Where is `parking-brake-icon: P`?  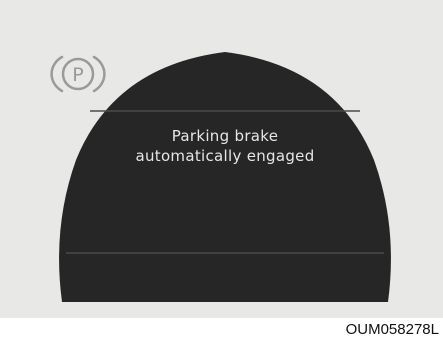
parking-brake-icon: P is located at coordinates (78, 74).